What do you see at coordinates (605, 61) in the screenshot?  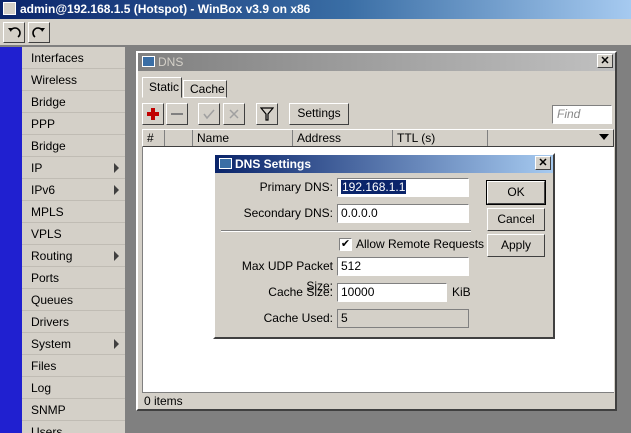 I see `dns-close-button: ✕` at bounding box center [605, 61].